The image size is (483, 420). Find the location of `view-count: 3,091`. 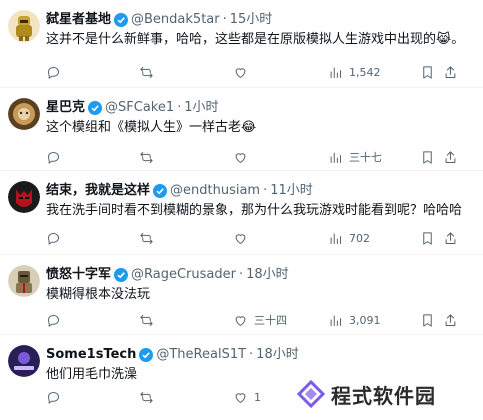

view-count: 3,091 is located at coordinates (365, 320).